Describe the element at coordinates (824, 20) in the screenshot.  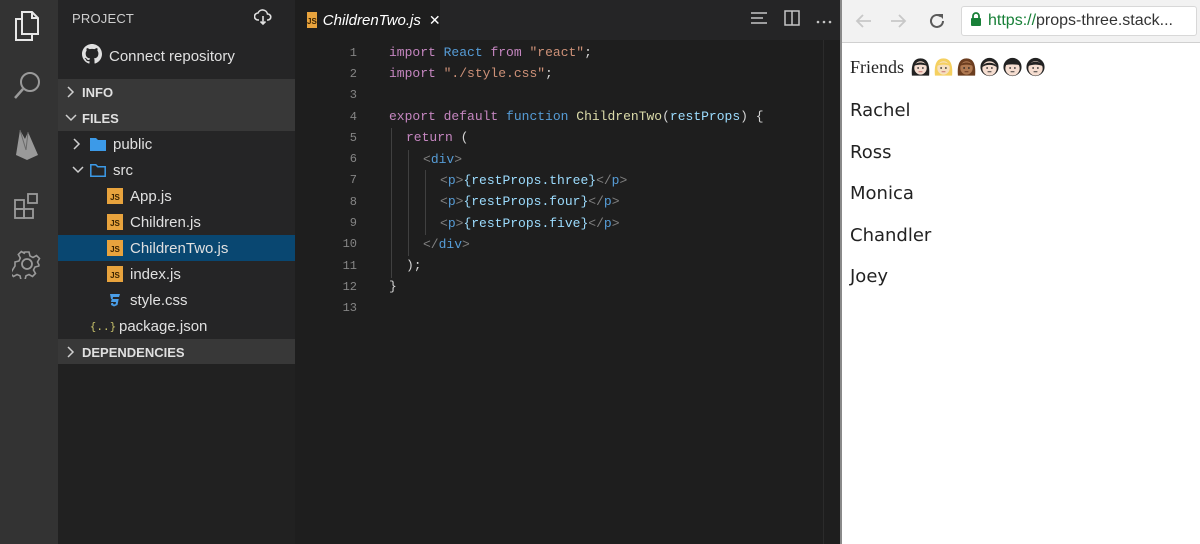
I see `more-actions-icon` at that location.